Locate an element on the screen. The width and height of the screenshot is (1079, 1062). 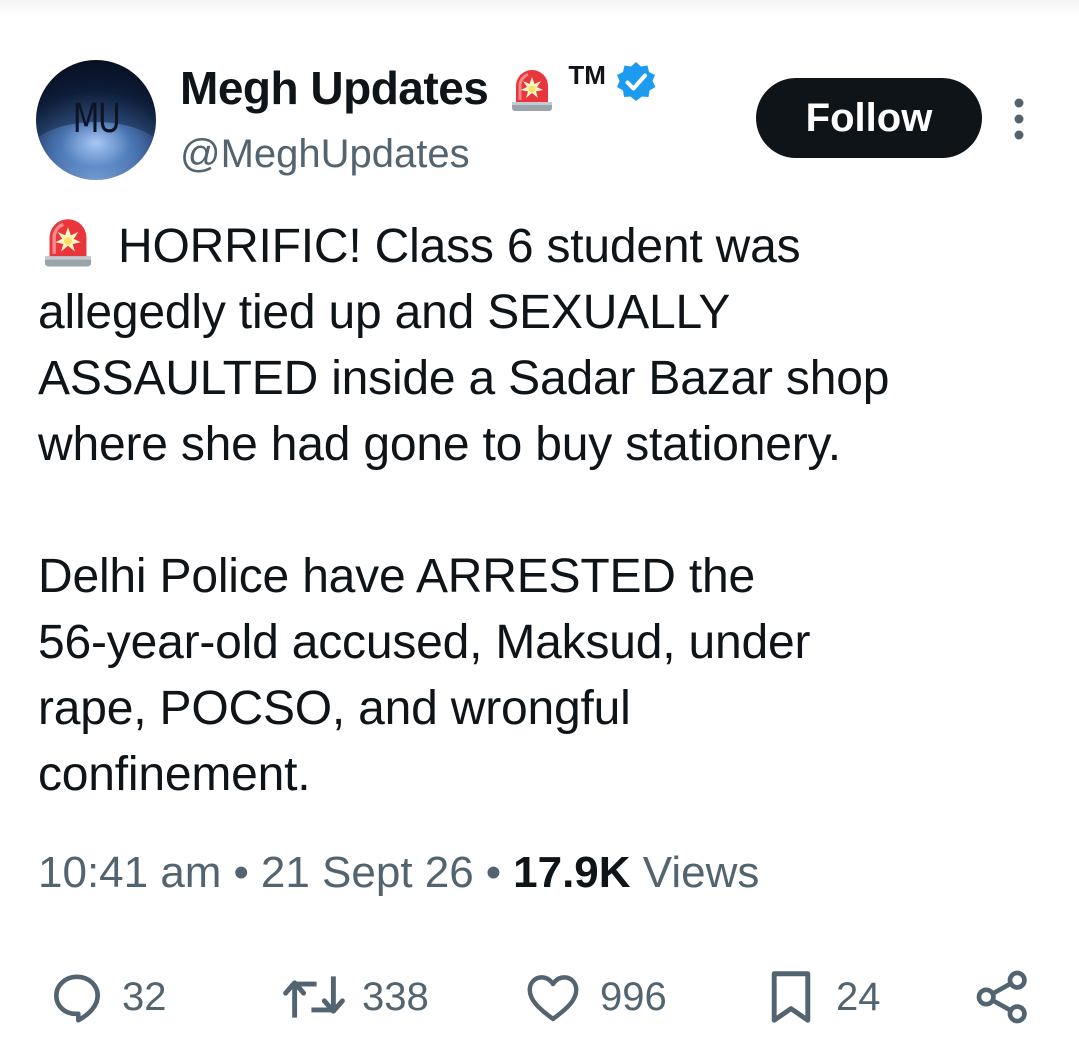
share-icon is located at coordinates (1001, 997).